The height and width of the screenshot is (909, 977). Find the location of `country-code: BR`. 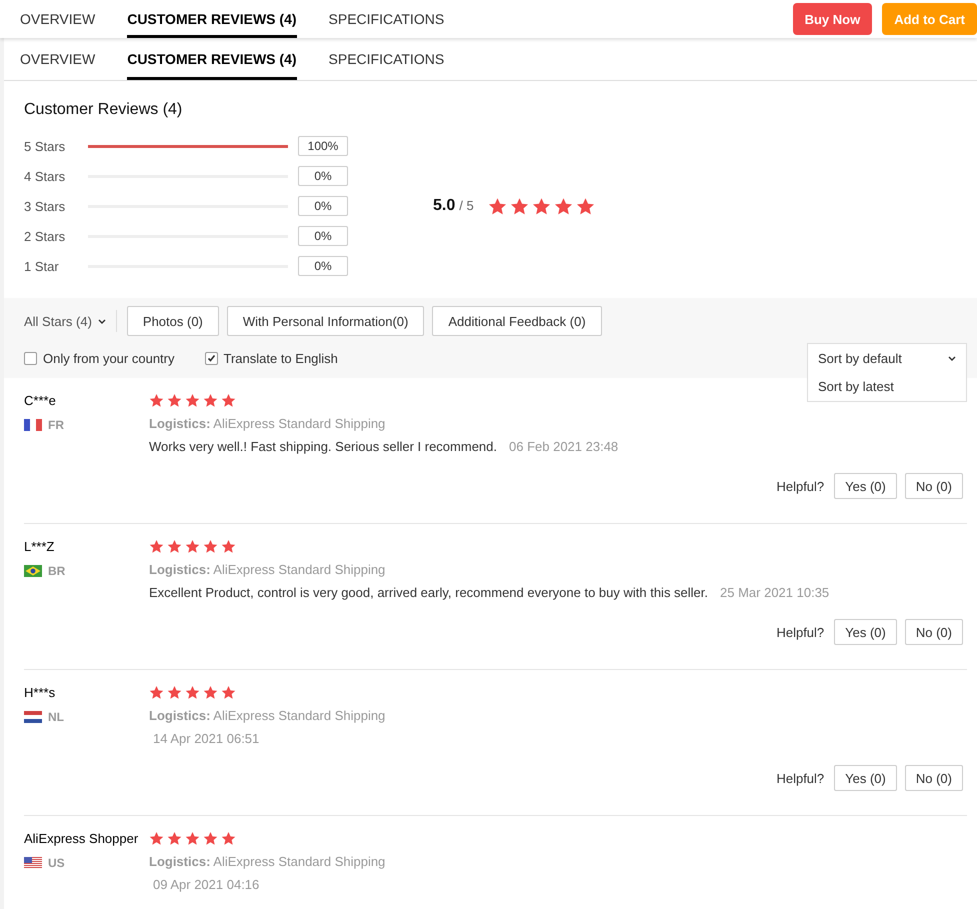

country-code: BR is located at coordinates (57, 571).